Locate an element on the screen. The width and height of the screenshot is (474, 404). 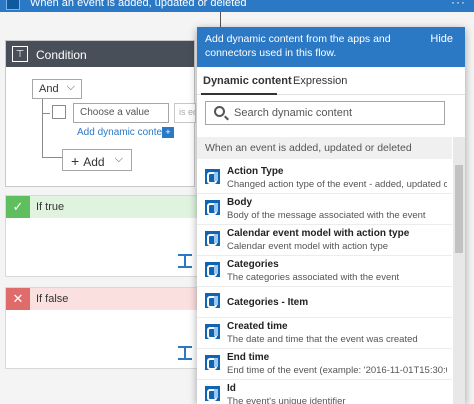
item-name: Id is located at coordinates (231, 388).